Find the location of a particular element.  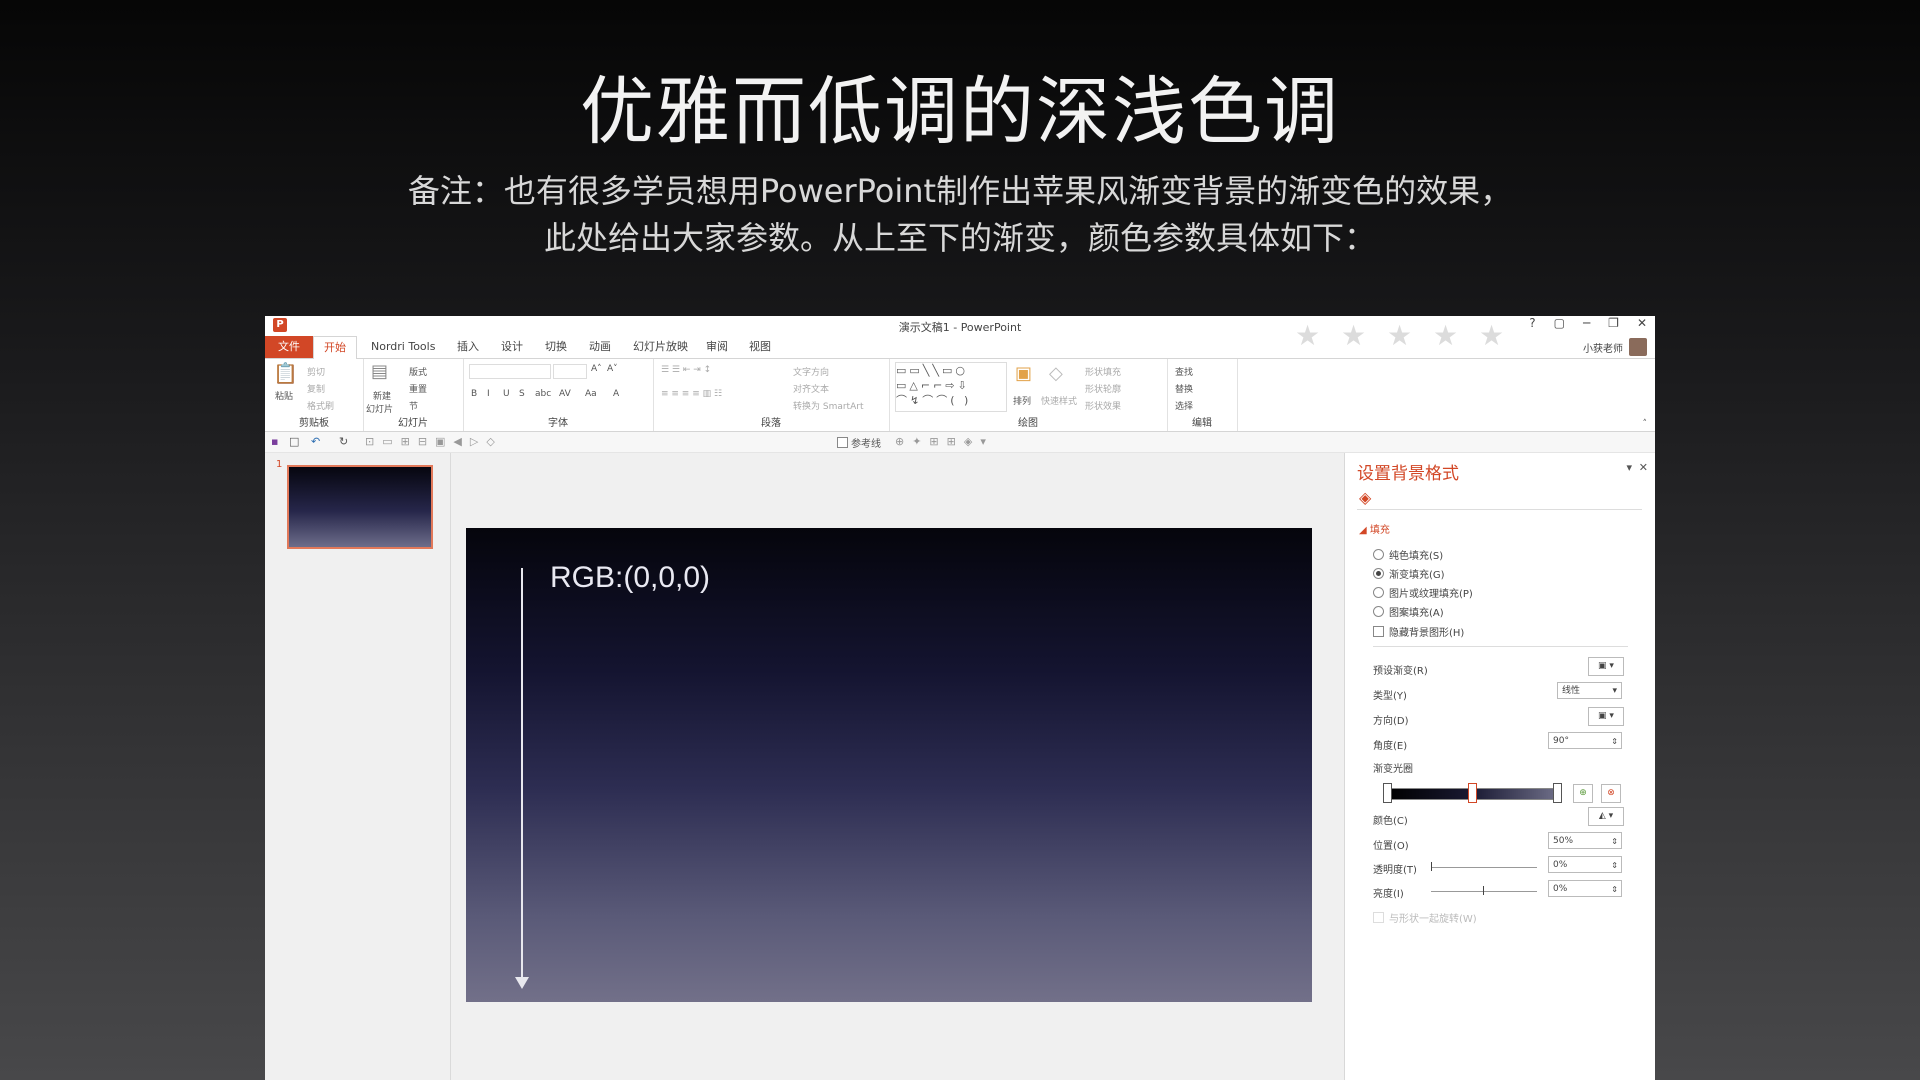

hide-background-option: 隐藏背景图形(H) is located at coordinates (1418, 631).